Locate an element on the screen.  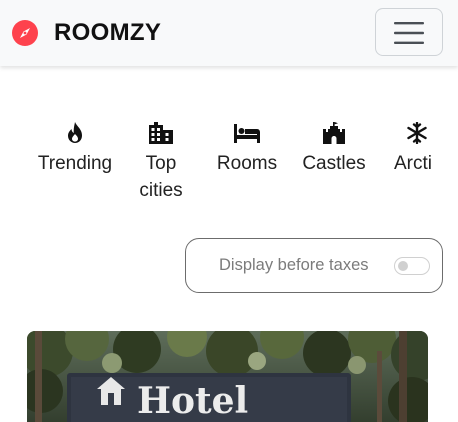
filter-label: Rooms is located at coordinates (247, 163).